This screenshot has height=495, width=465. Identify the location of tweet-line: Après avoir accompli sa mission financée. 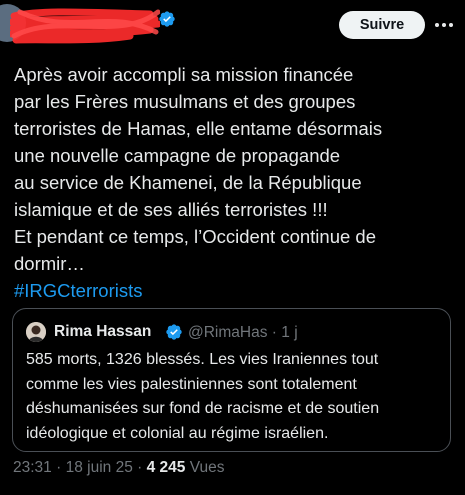
(184, 74).